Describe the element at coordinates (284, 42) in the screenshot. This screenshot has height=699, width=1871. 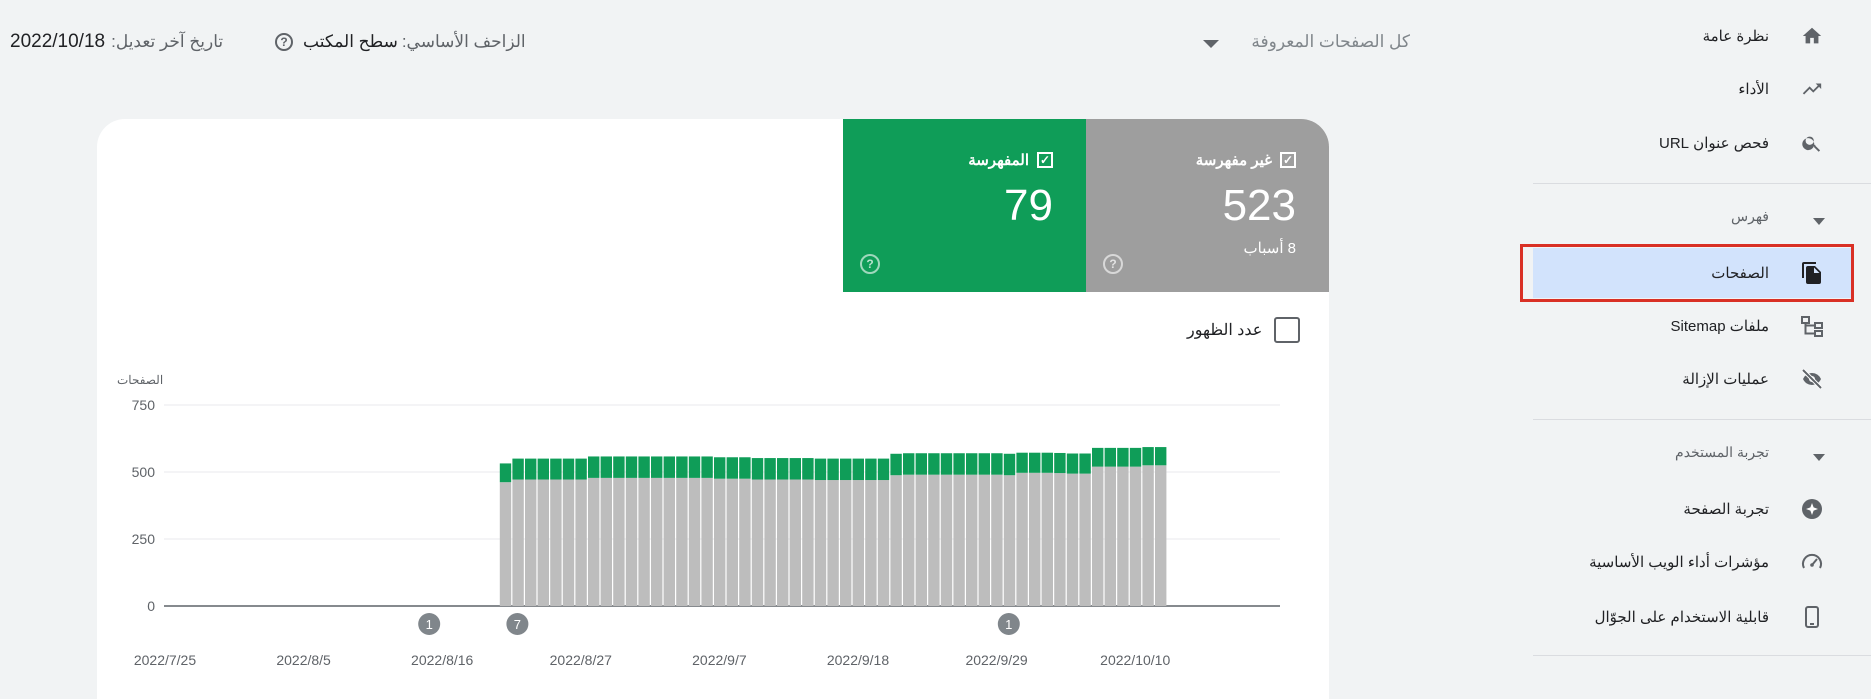
I see `help-icon: ?` at that location.